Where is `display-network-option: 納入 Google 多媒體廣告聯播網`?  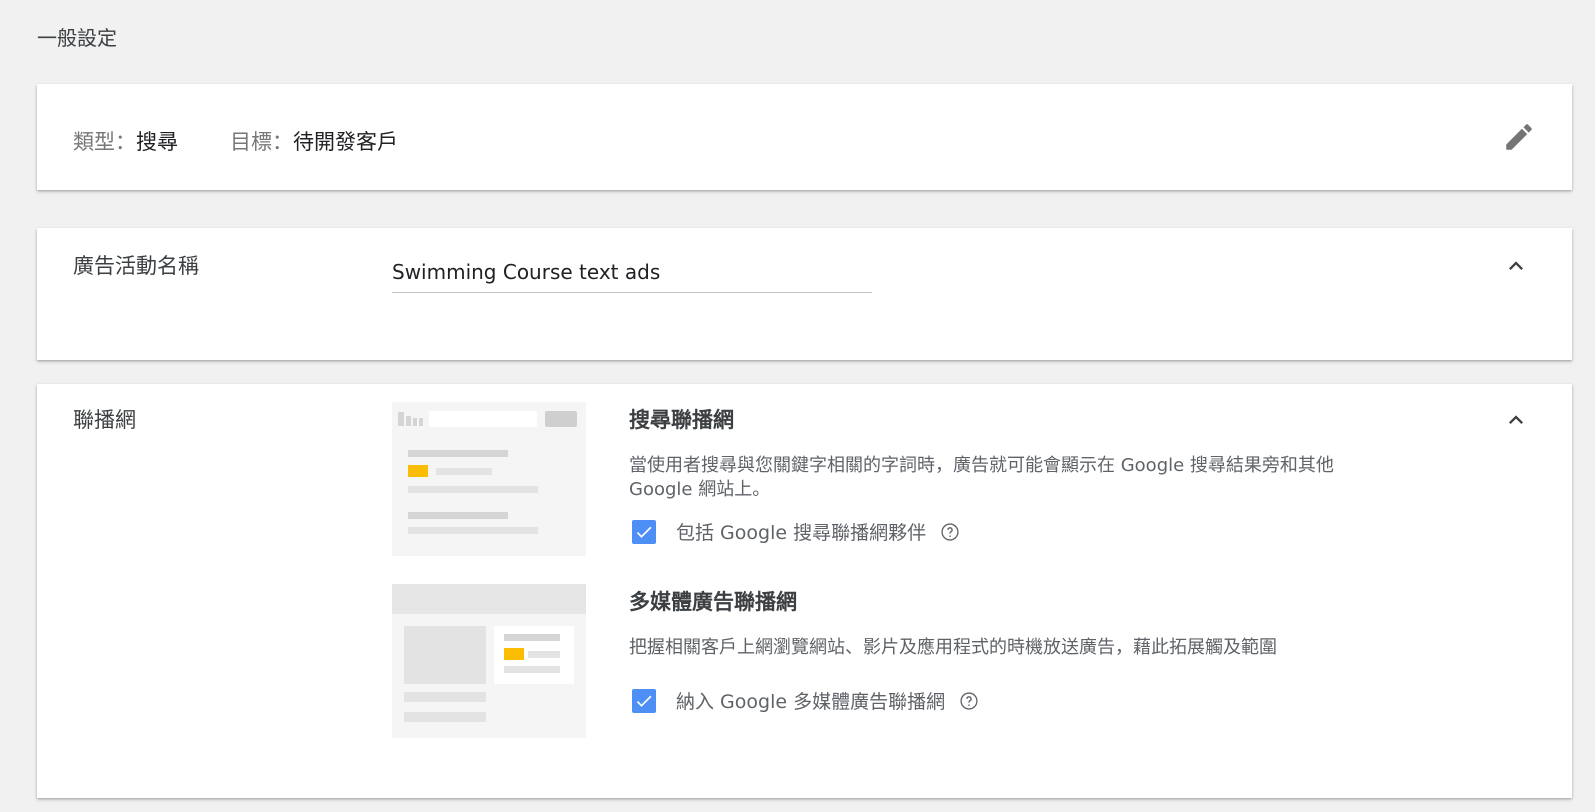
display-network-option: 納入 Google 多媒體廣告聯播網 is located at coordinates (805, 700).